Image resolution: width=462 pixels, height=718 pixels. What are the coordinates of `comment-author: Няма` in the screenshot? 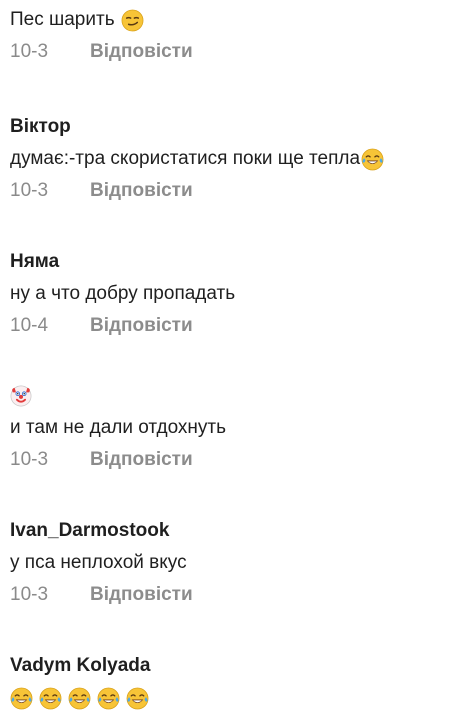 It's located at (231, 262).